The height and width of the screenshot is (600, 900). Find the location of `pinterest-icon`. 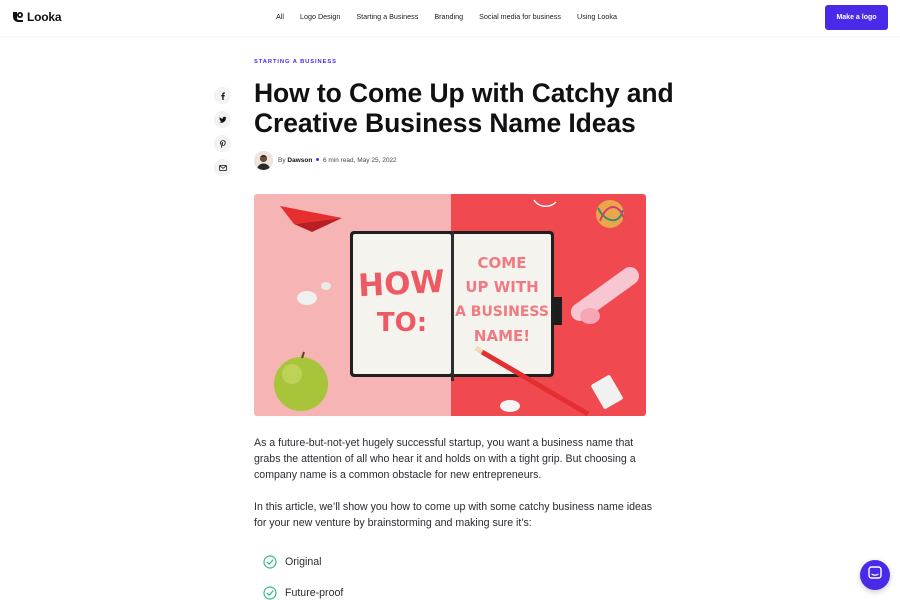

pinterest-icon is located at coordinates (223, 144).